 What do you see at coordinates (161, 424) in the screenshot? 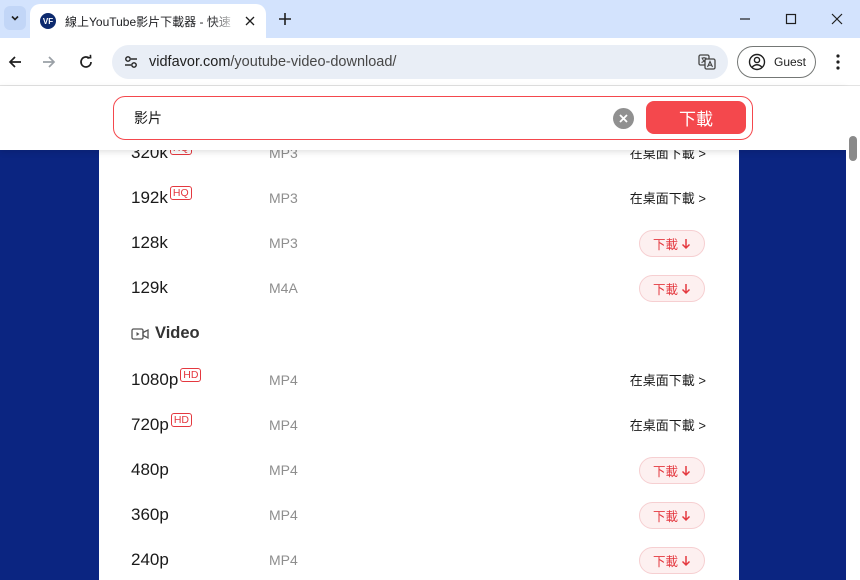
I see `quality-label: 720p HD` at bounding box center [161, 424].